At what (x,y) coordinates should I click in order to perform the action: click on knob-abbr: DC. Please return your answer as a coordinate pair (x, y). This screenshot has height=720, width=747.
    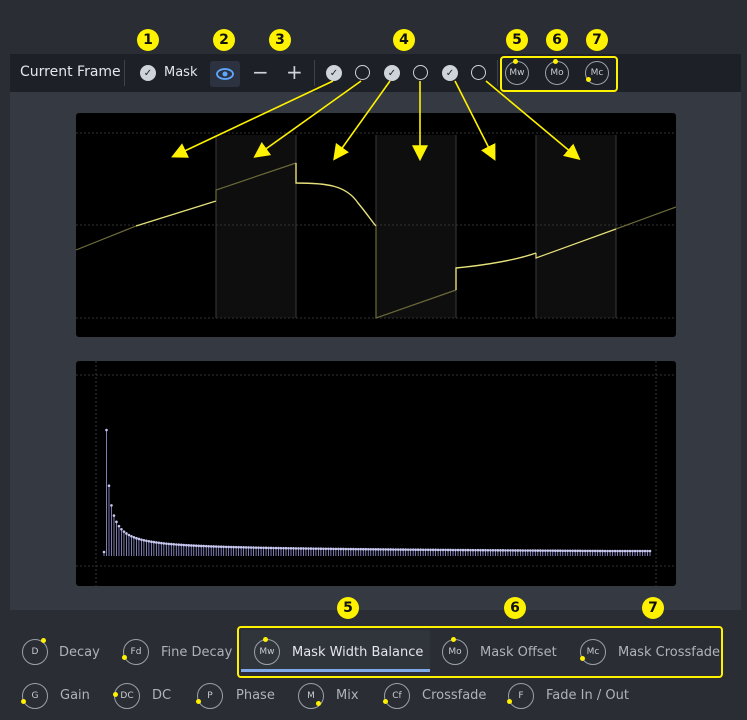
    Looking at the image, I should click on (127, 696).